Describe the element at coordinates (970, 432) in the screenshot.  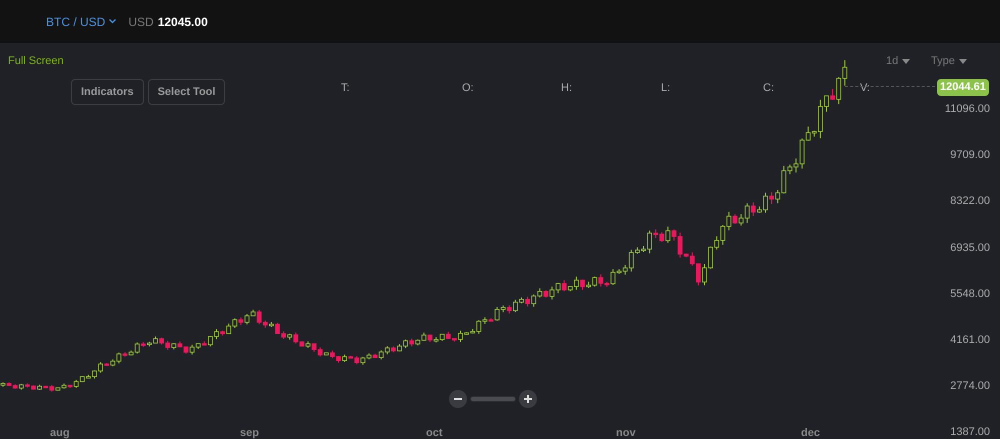
I see `y-axis-label: 1387.00` at that location.